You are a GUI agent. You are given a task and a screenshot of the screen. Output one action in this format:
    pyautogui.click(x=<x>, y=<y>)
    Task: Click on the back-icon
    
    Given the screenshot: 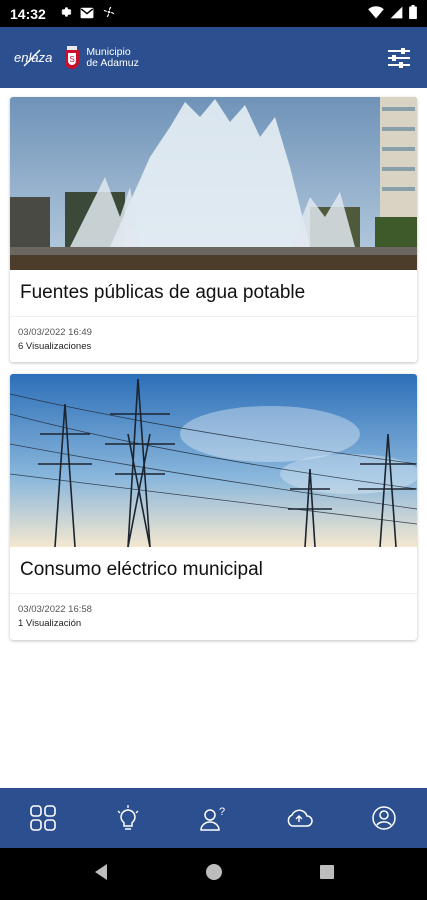 What is the action you would take?
    pyautogui.click(x=101, y=874)
    